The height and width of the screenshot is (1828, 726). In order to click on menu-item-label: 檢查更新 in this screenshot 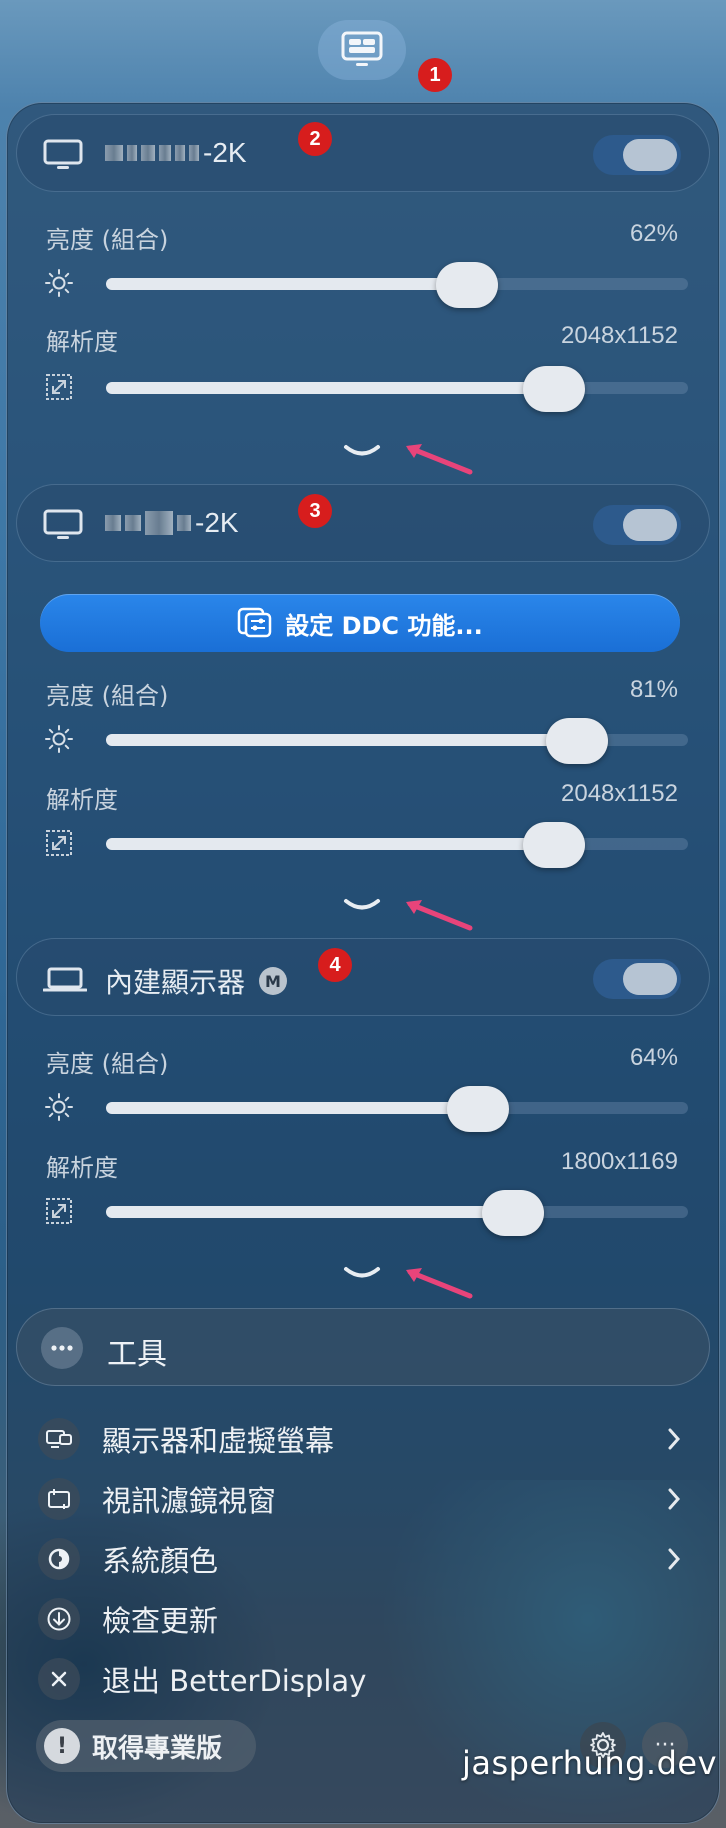, I will do `click(160, 1621)`.